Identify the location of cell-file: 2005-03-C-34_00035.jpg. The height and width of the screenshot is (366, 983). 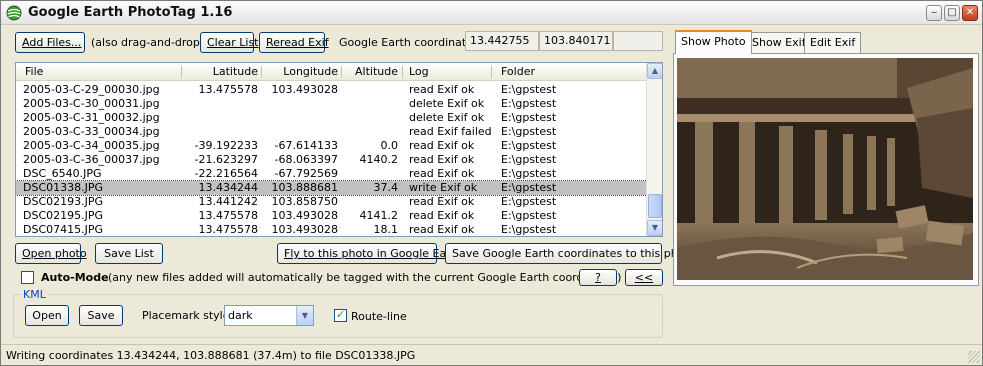
(91, 145).